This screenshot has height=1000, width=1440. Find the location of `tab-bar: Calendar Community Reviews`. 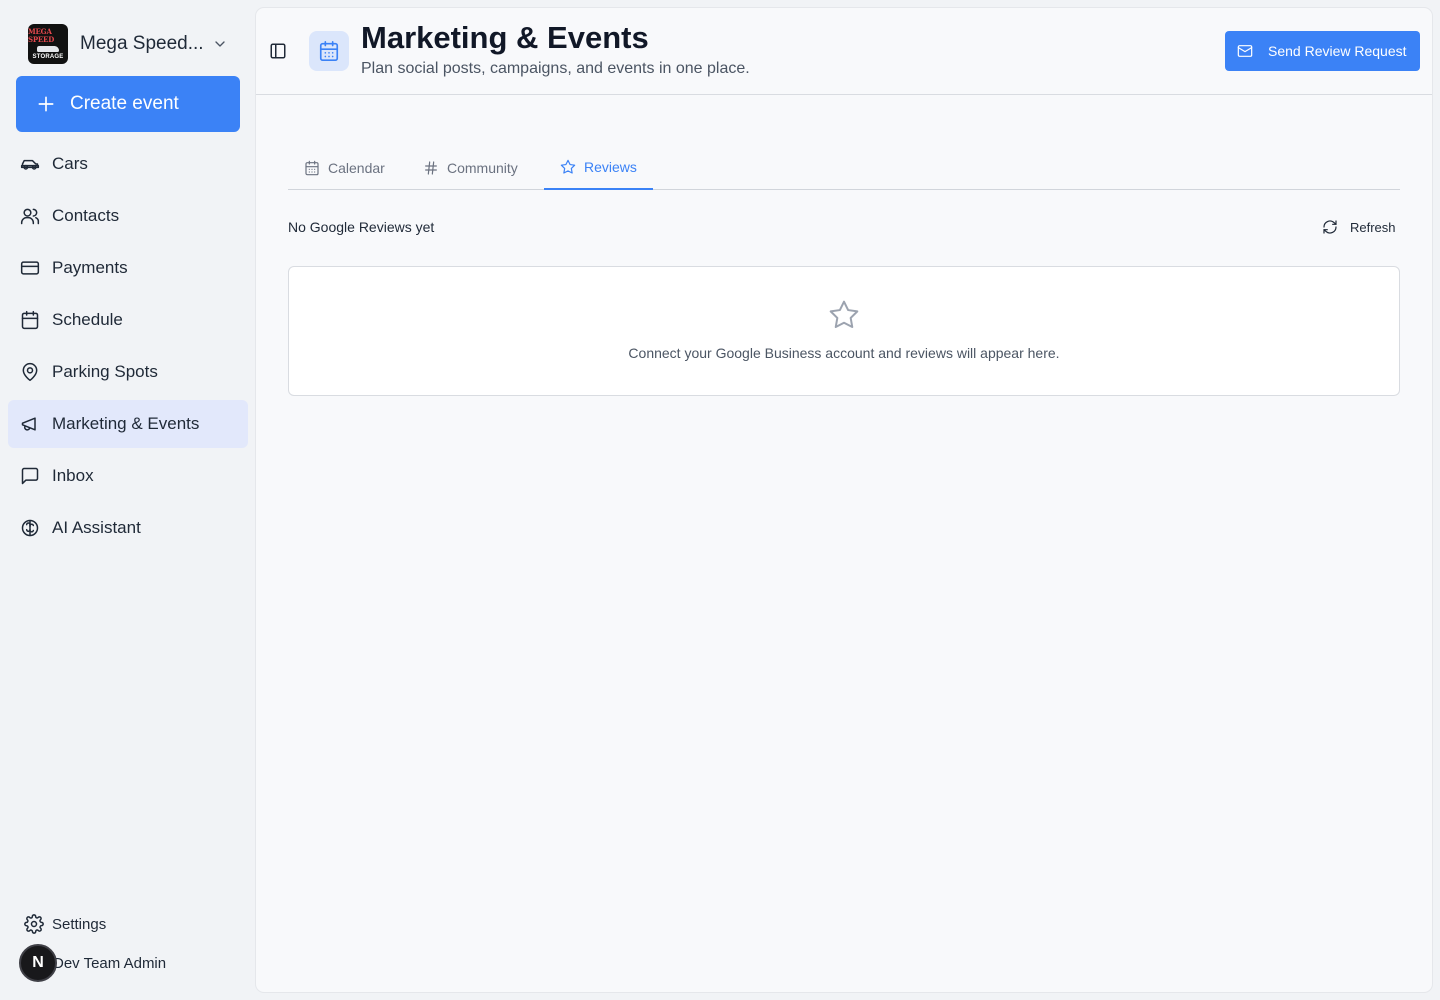

tab-bar: Calendar Community Reviews is located at coordinates (844, 167).